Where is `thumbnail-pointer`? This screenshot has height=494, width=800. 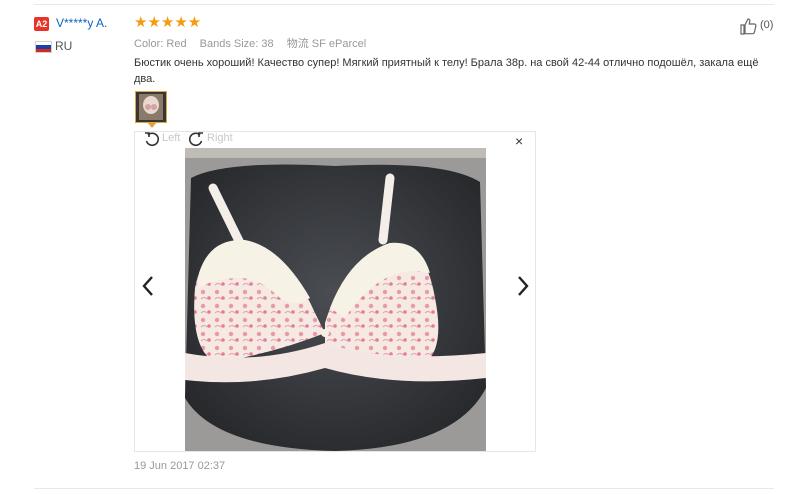 thumbnail-pointer is located at coordinates (152, 125).